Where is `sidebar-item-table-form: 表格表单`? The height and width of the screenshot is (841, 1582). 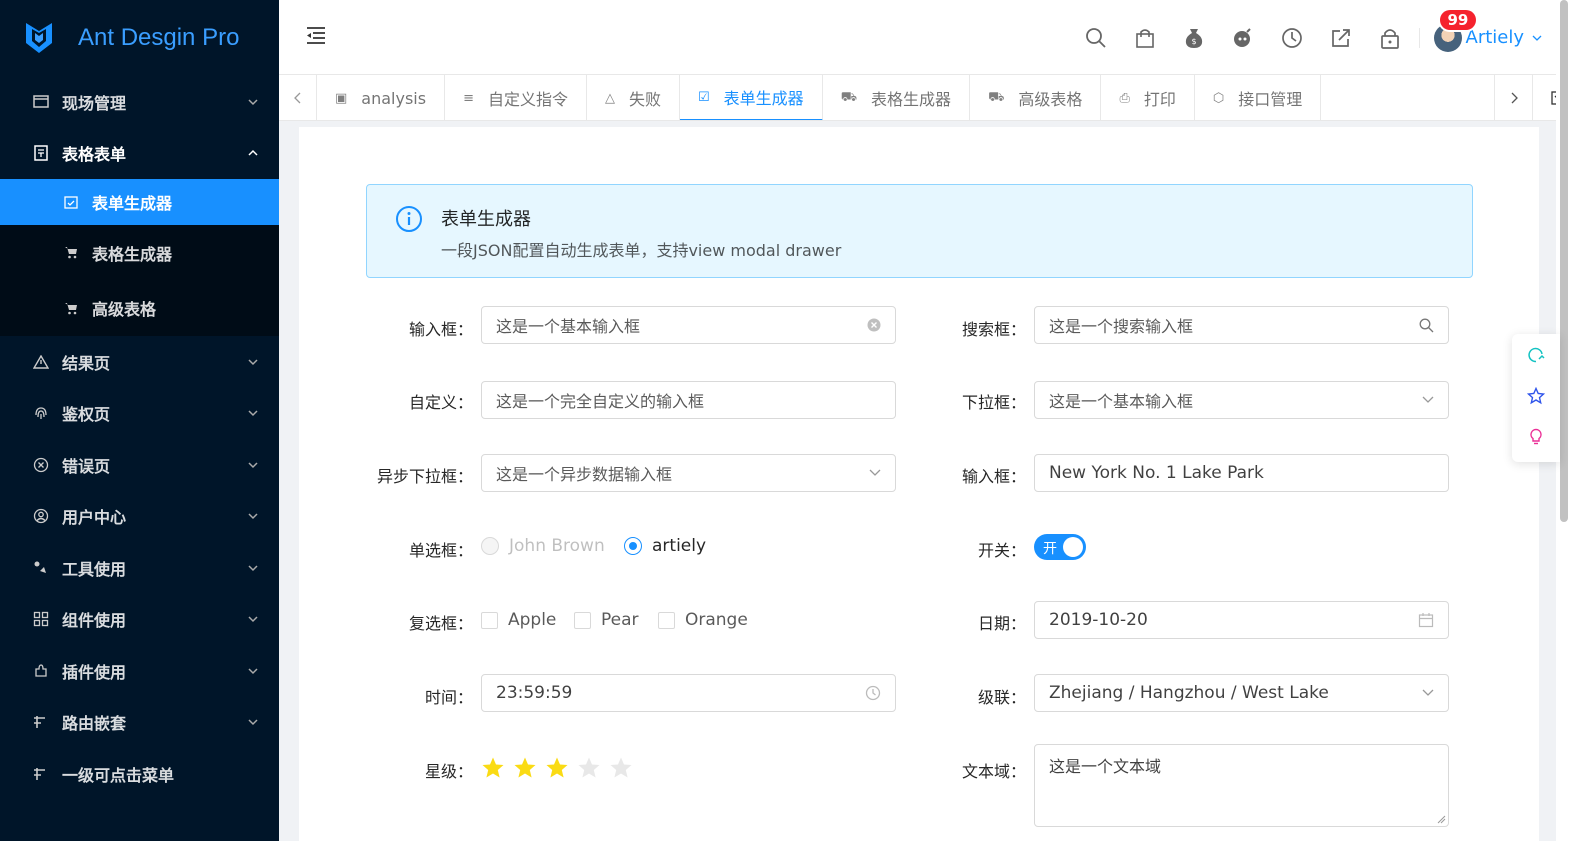 sidebar-item-table-form: 表格表单 is located at coordinates (139, 154).